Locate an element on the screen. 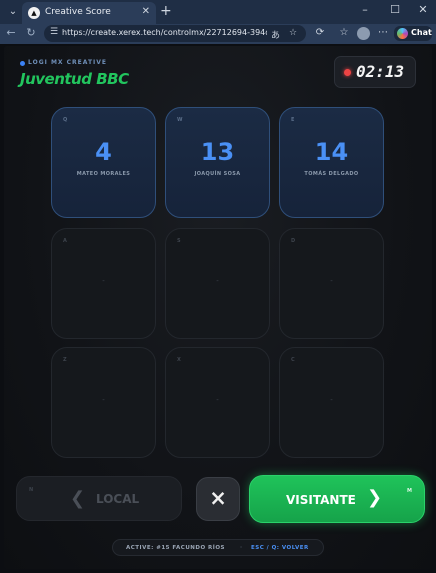 This screenshot has width=436, height=573. timer-value: 02:13 is located at coordinates (380, 71).